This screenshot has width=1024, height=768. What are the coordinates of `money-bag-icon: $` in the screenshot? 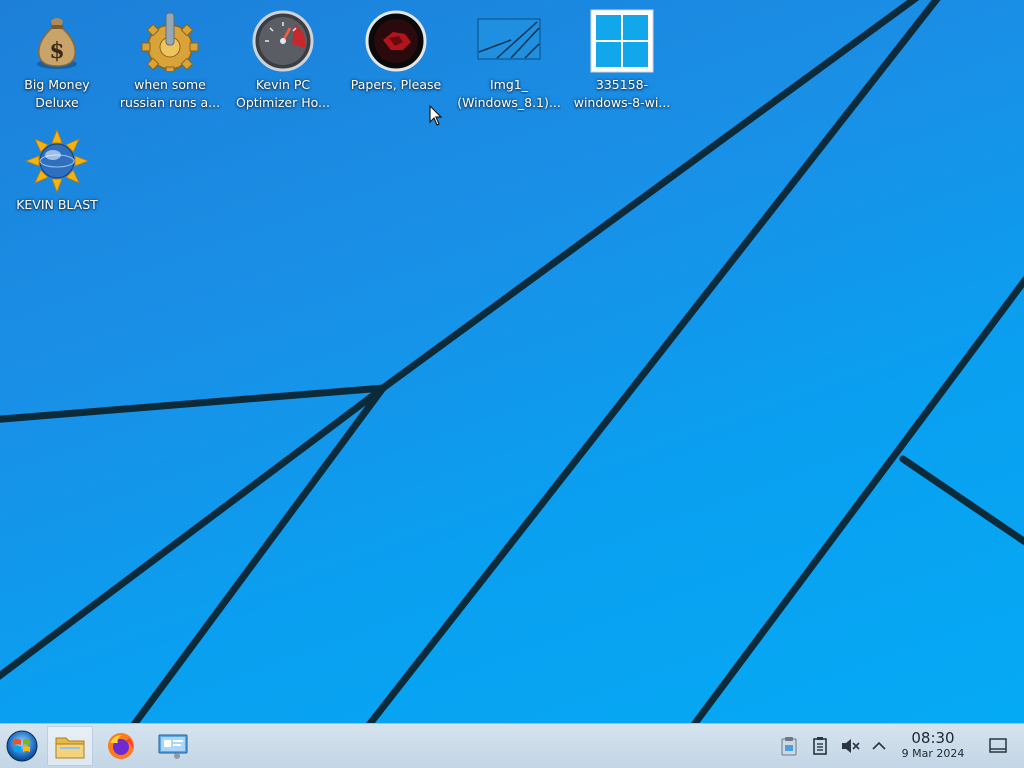 It's located at (57, 41).